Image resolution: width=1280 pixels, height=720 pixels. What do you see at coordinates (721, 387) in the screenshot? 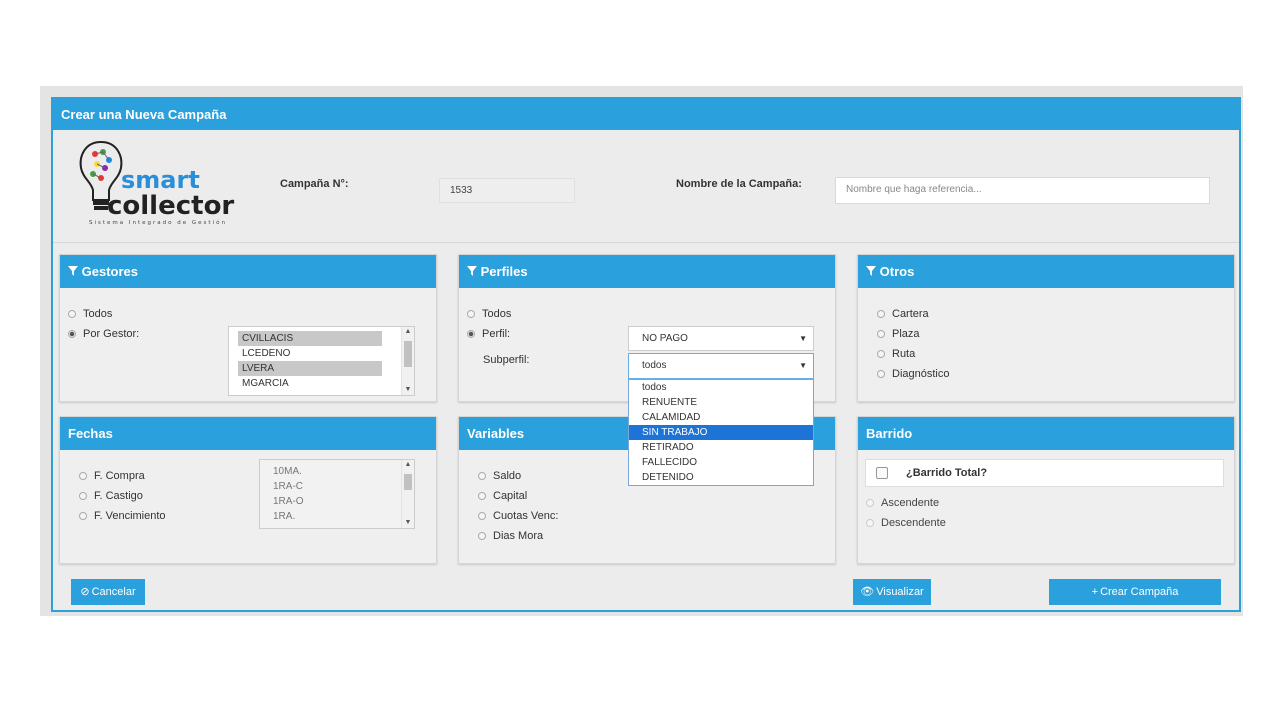
I see `dropdown-option: todos` at bounding box center [721, 387].